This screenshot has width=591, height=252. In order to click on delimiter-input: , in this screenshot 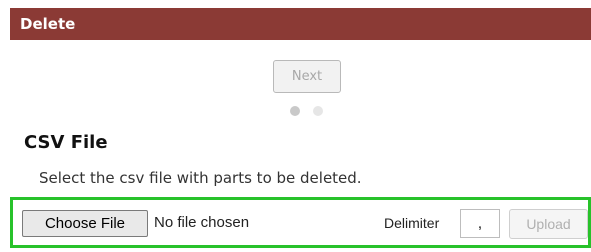, I will do `click(480, 223)`.